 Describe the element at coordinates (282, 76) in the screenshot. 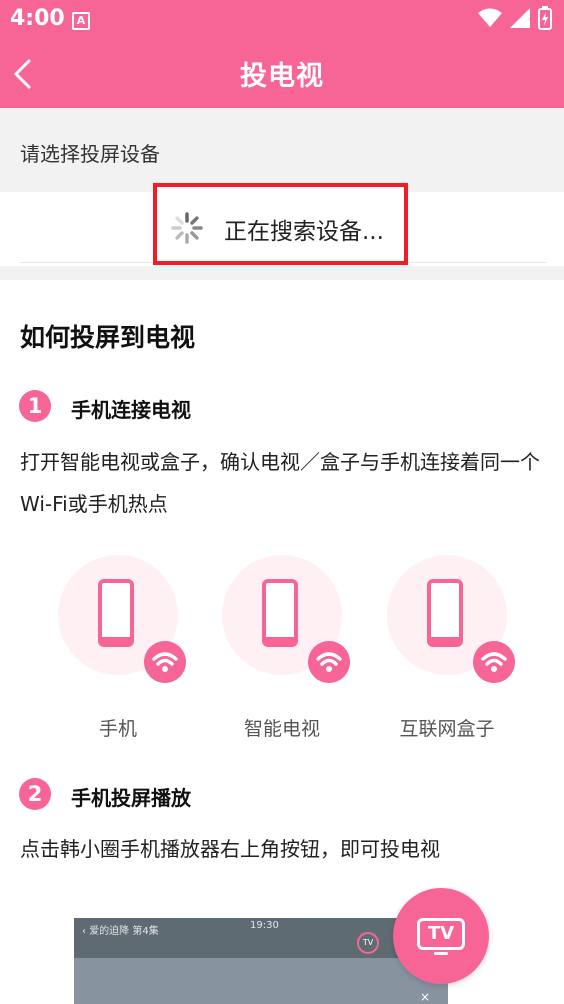

I see `page-title: 投电视` at that location.